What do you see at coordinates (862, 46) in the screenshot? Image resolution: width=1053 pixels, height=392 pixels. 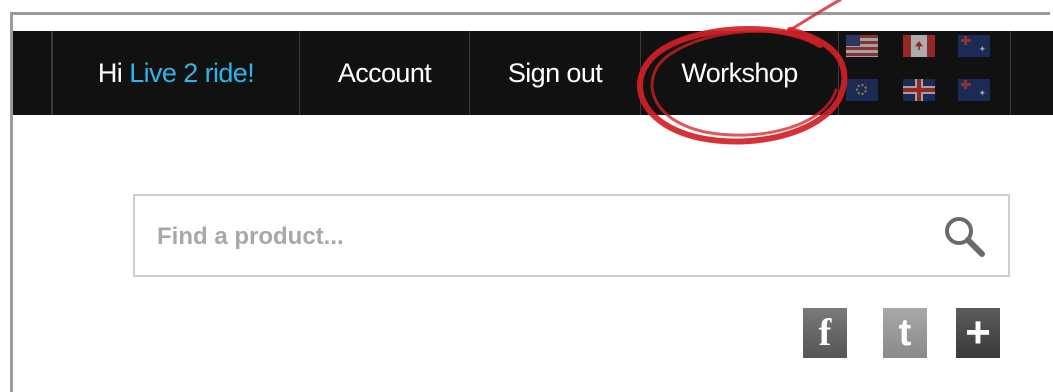 I see `us-flag-icon` at bounding box center [862, 46].